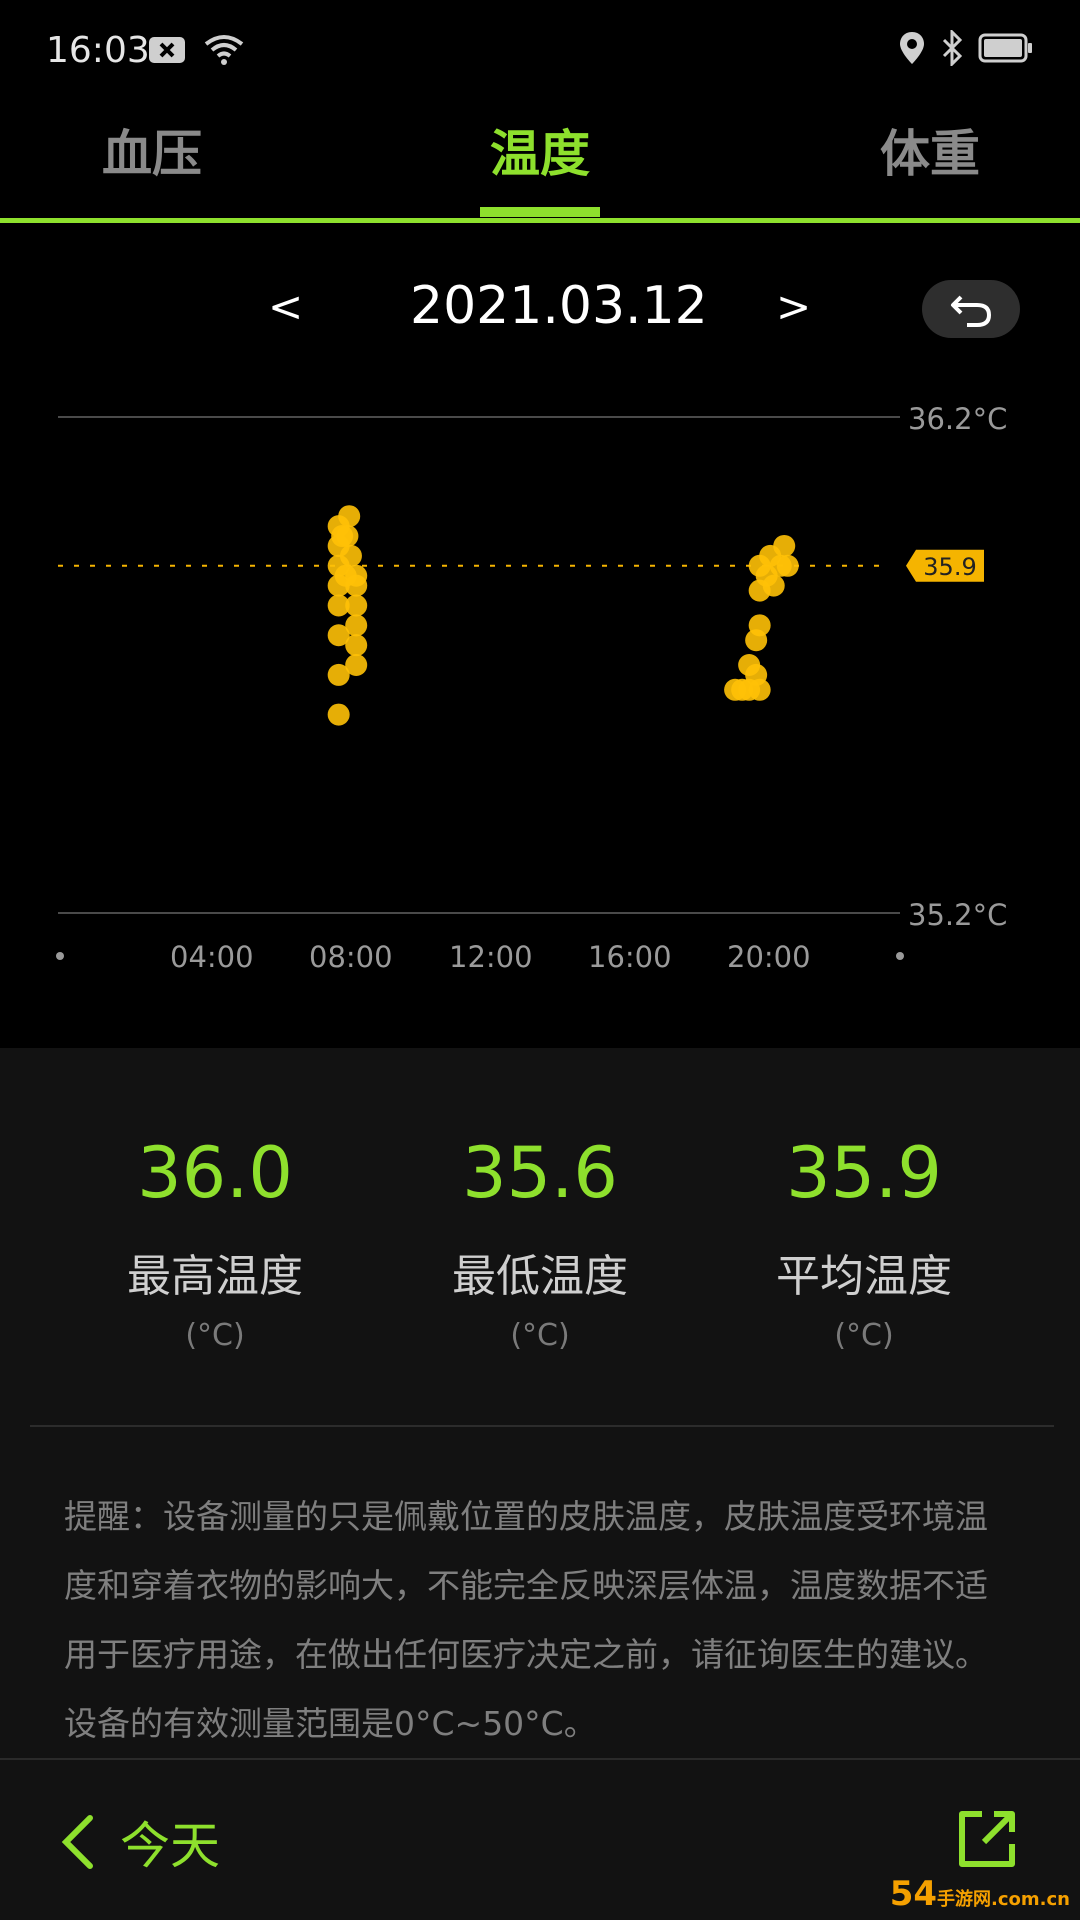 The height and width of the screenshot is (1920, 1080). What do you see at coordinates (152, 150) in the screenshot?
I see `tab-blood-pressure: 血压` at bounding box center [152, 150].